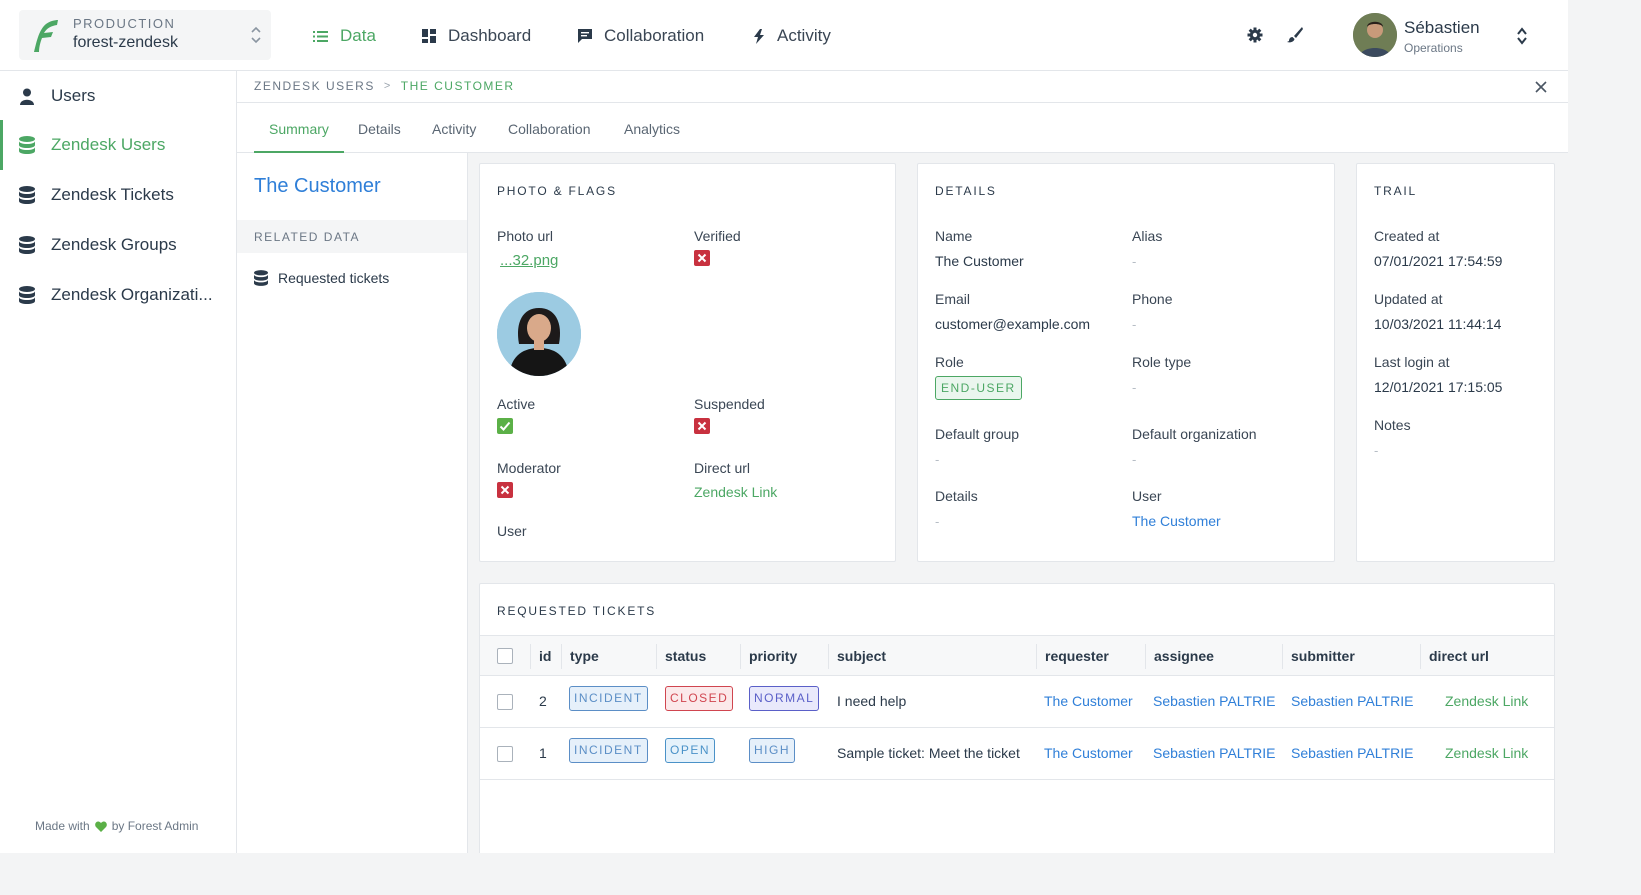 The width and height of the screenshot is (1641, 895). I want to click on user-avatar, so click(1375, 35).